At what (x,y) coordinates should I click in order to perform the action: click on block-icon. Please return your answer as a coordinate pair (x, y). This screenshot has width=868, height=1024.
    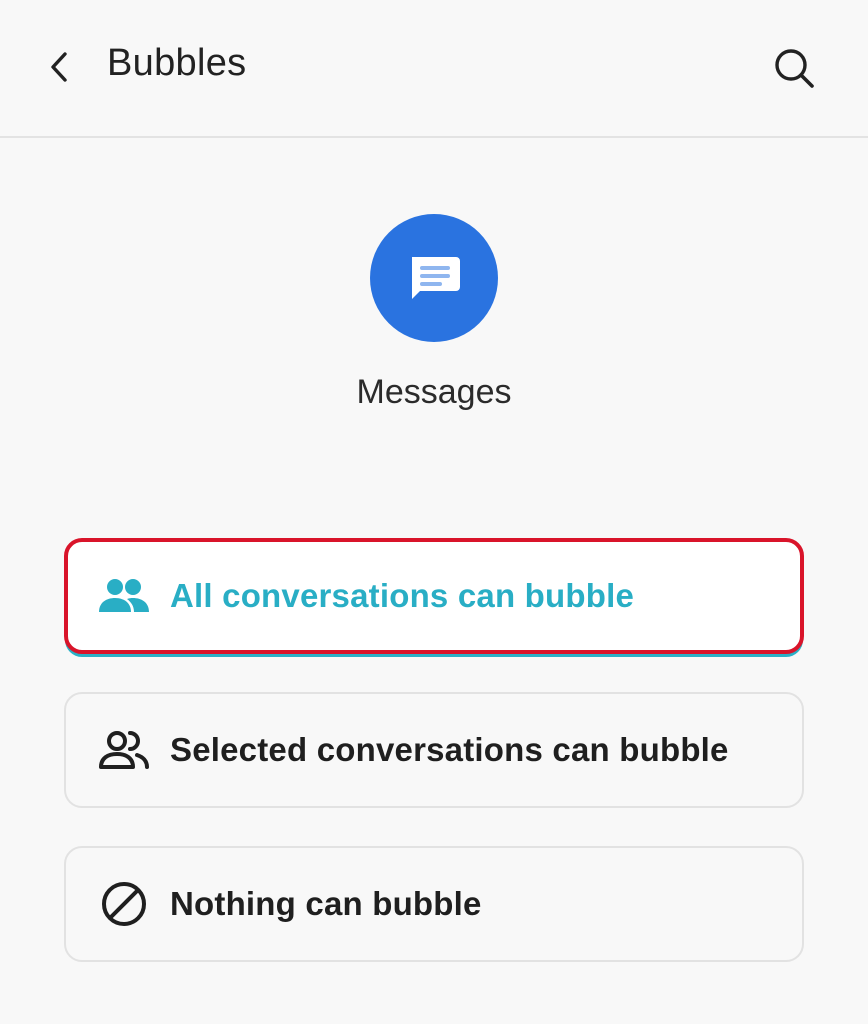
    Looking at the image, I should click on (124, 904).